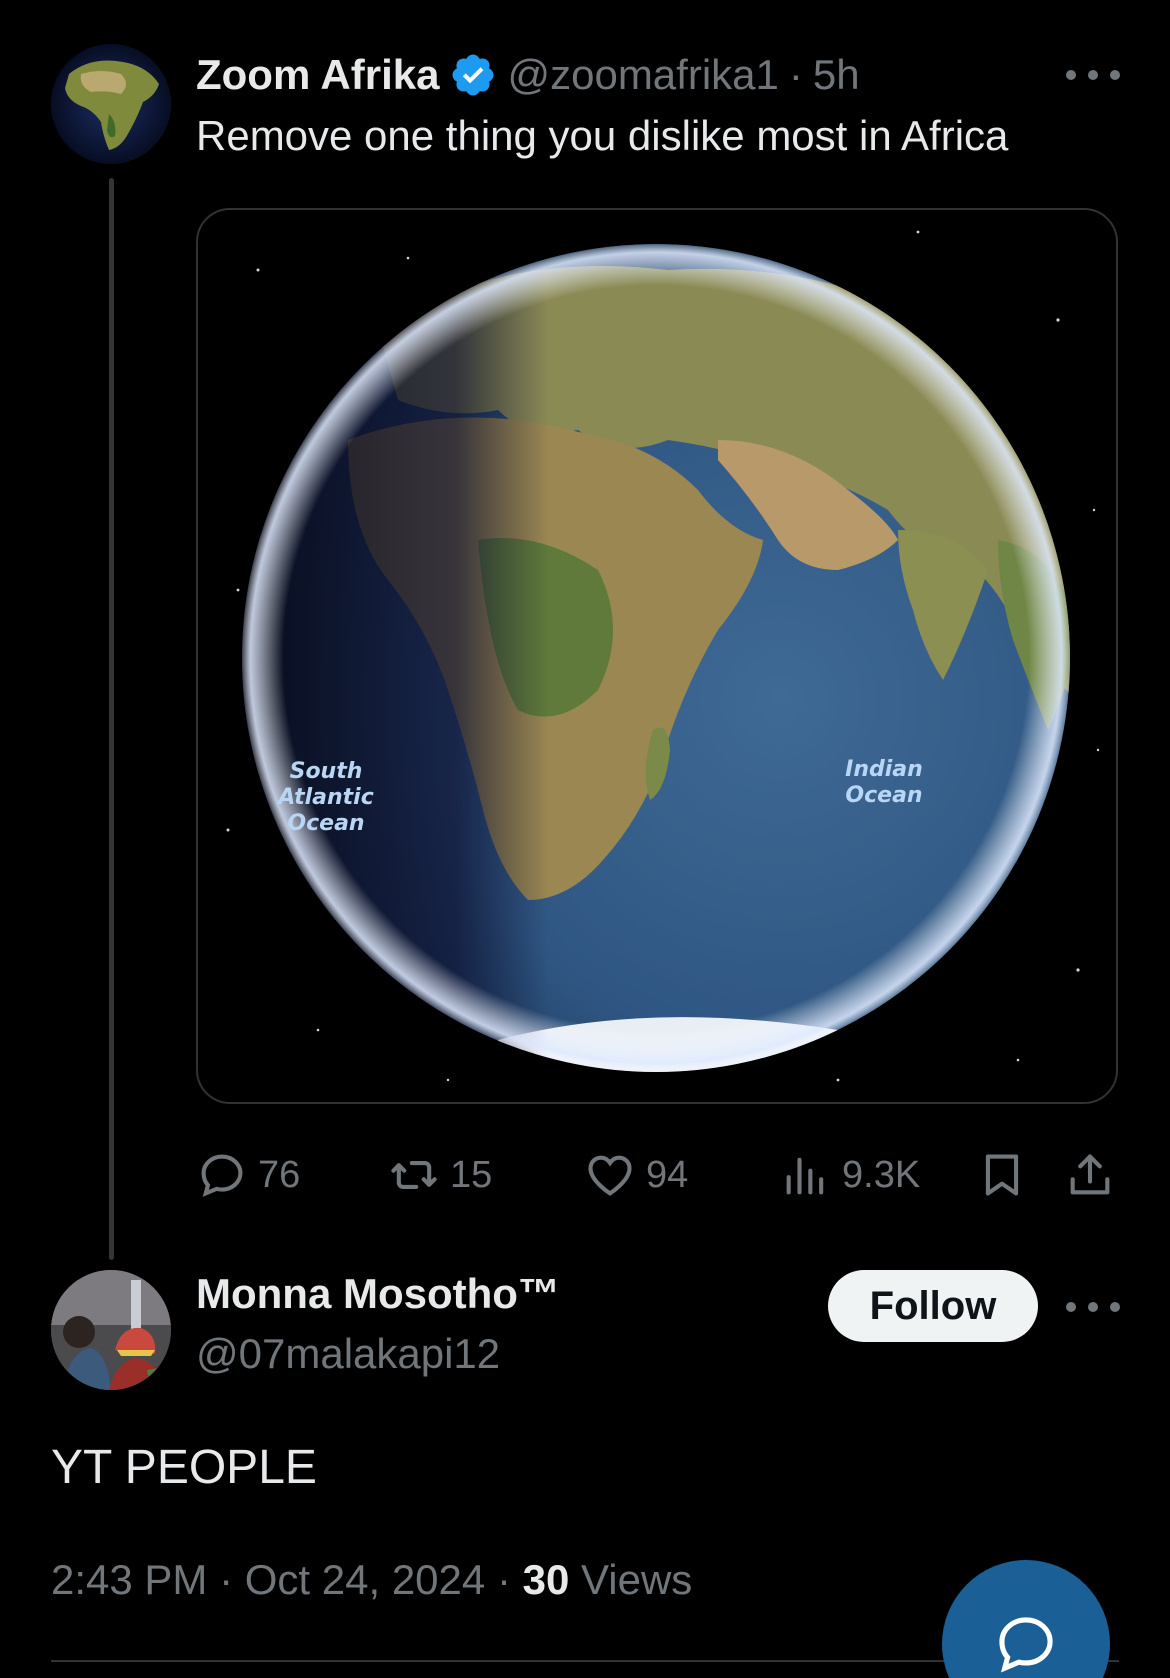 The width and height of the screenshot is (1170, 1678). Describe the element at coordinates (222, 1175) in the screenshot. I see `reply-icon` at that location.